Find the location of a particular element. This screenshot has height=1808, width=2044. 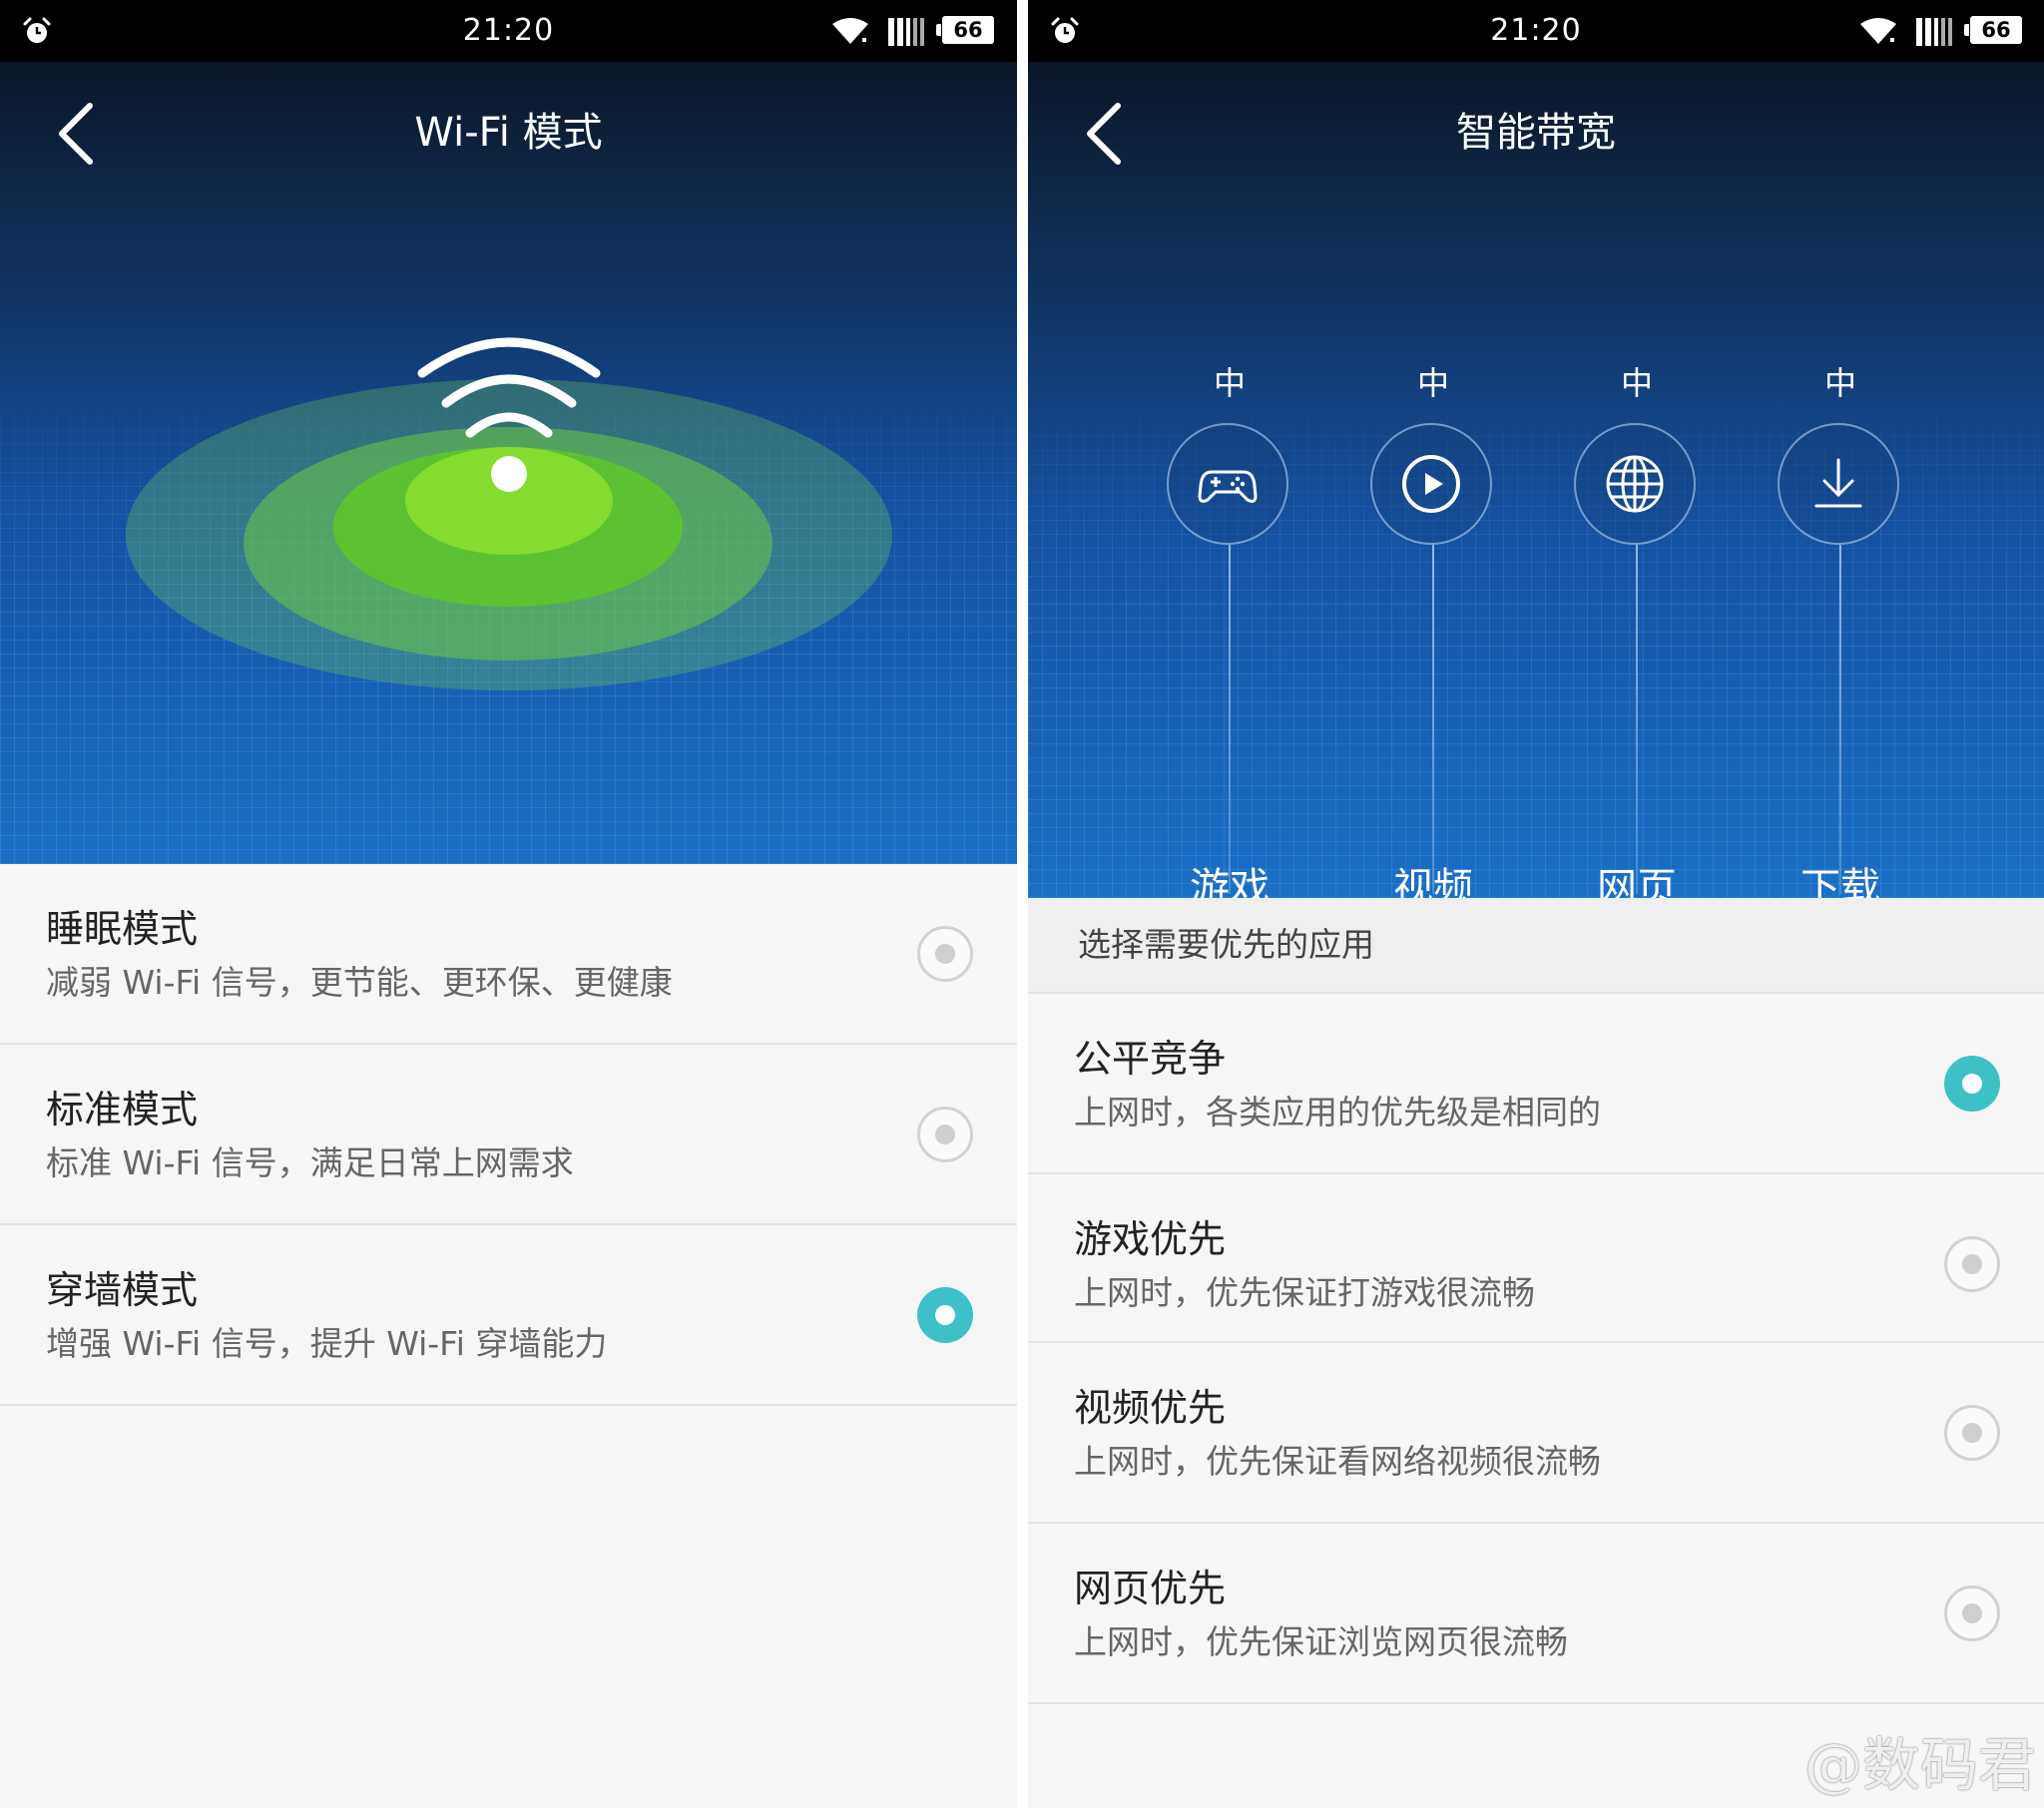

bandwidth-video-button is located at coordinates (1431, 484).